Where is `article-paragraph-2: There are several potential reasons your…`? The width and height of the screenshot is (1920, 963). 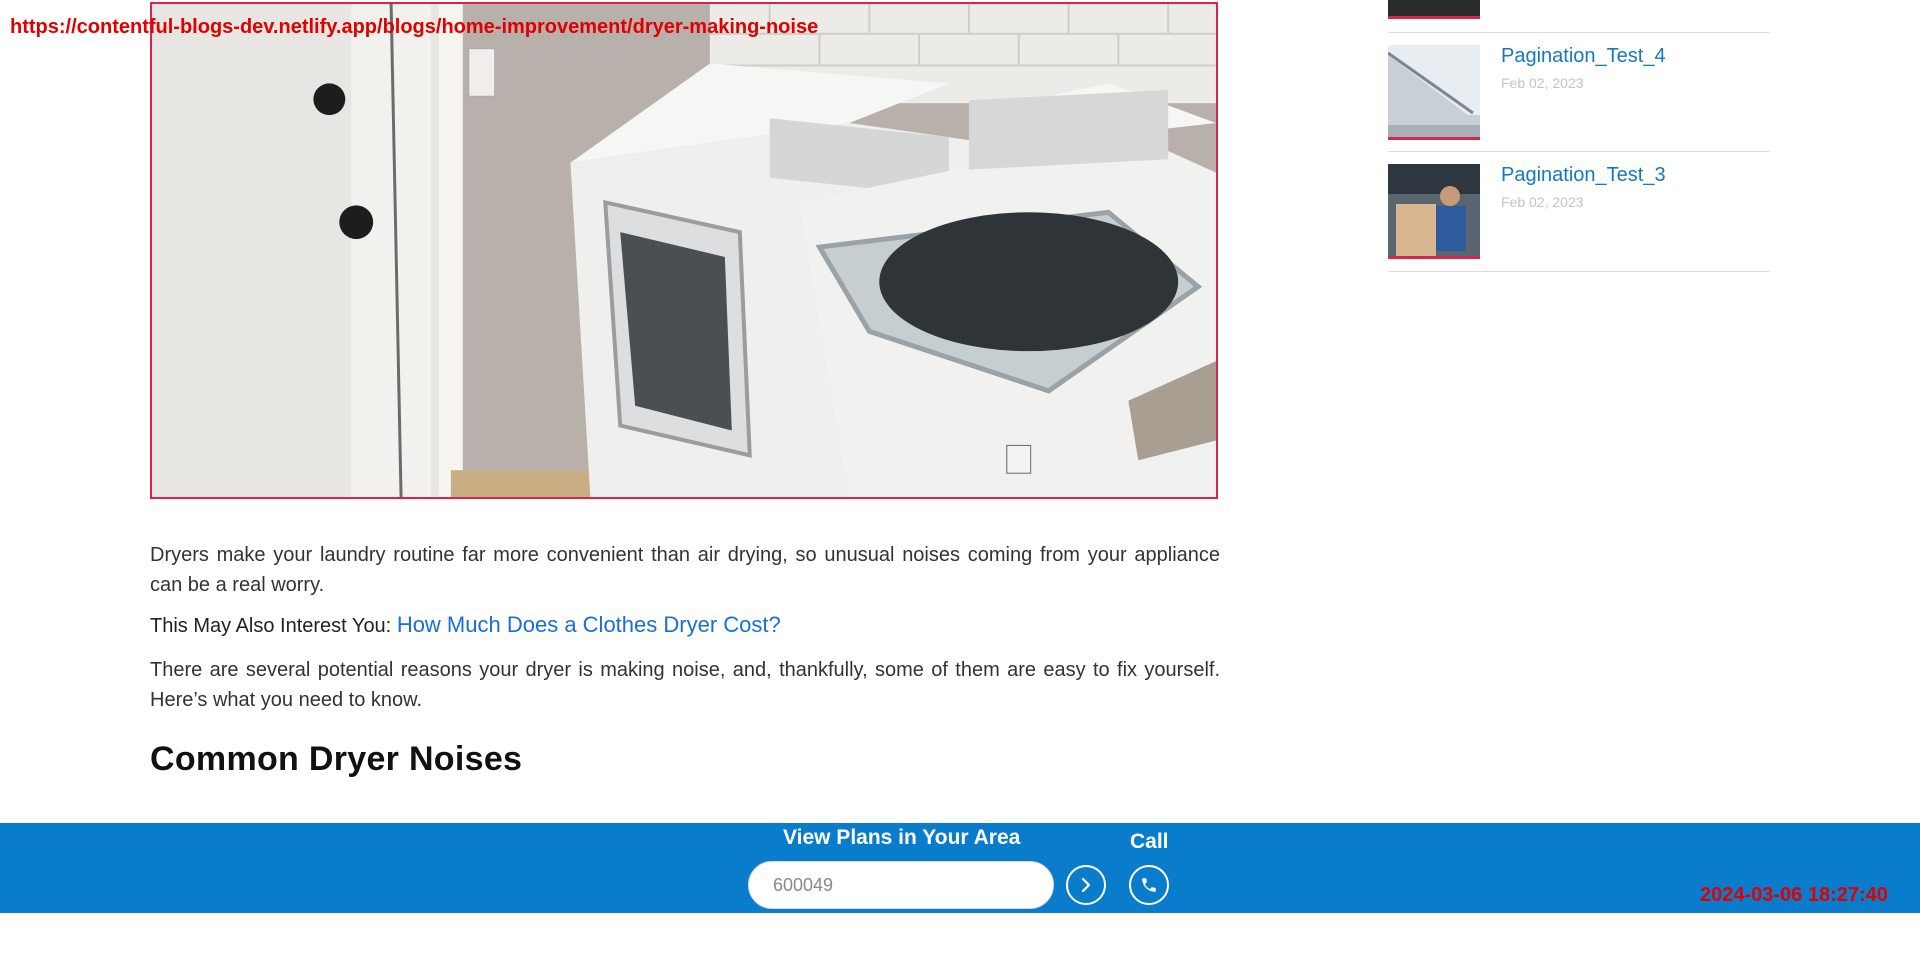
article-paragraph-2: There are several potential reasons your… is located at coordinates (685, 685).